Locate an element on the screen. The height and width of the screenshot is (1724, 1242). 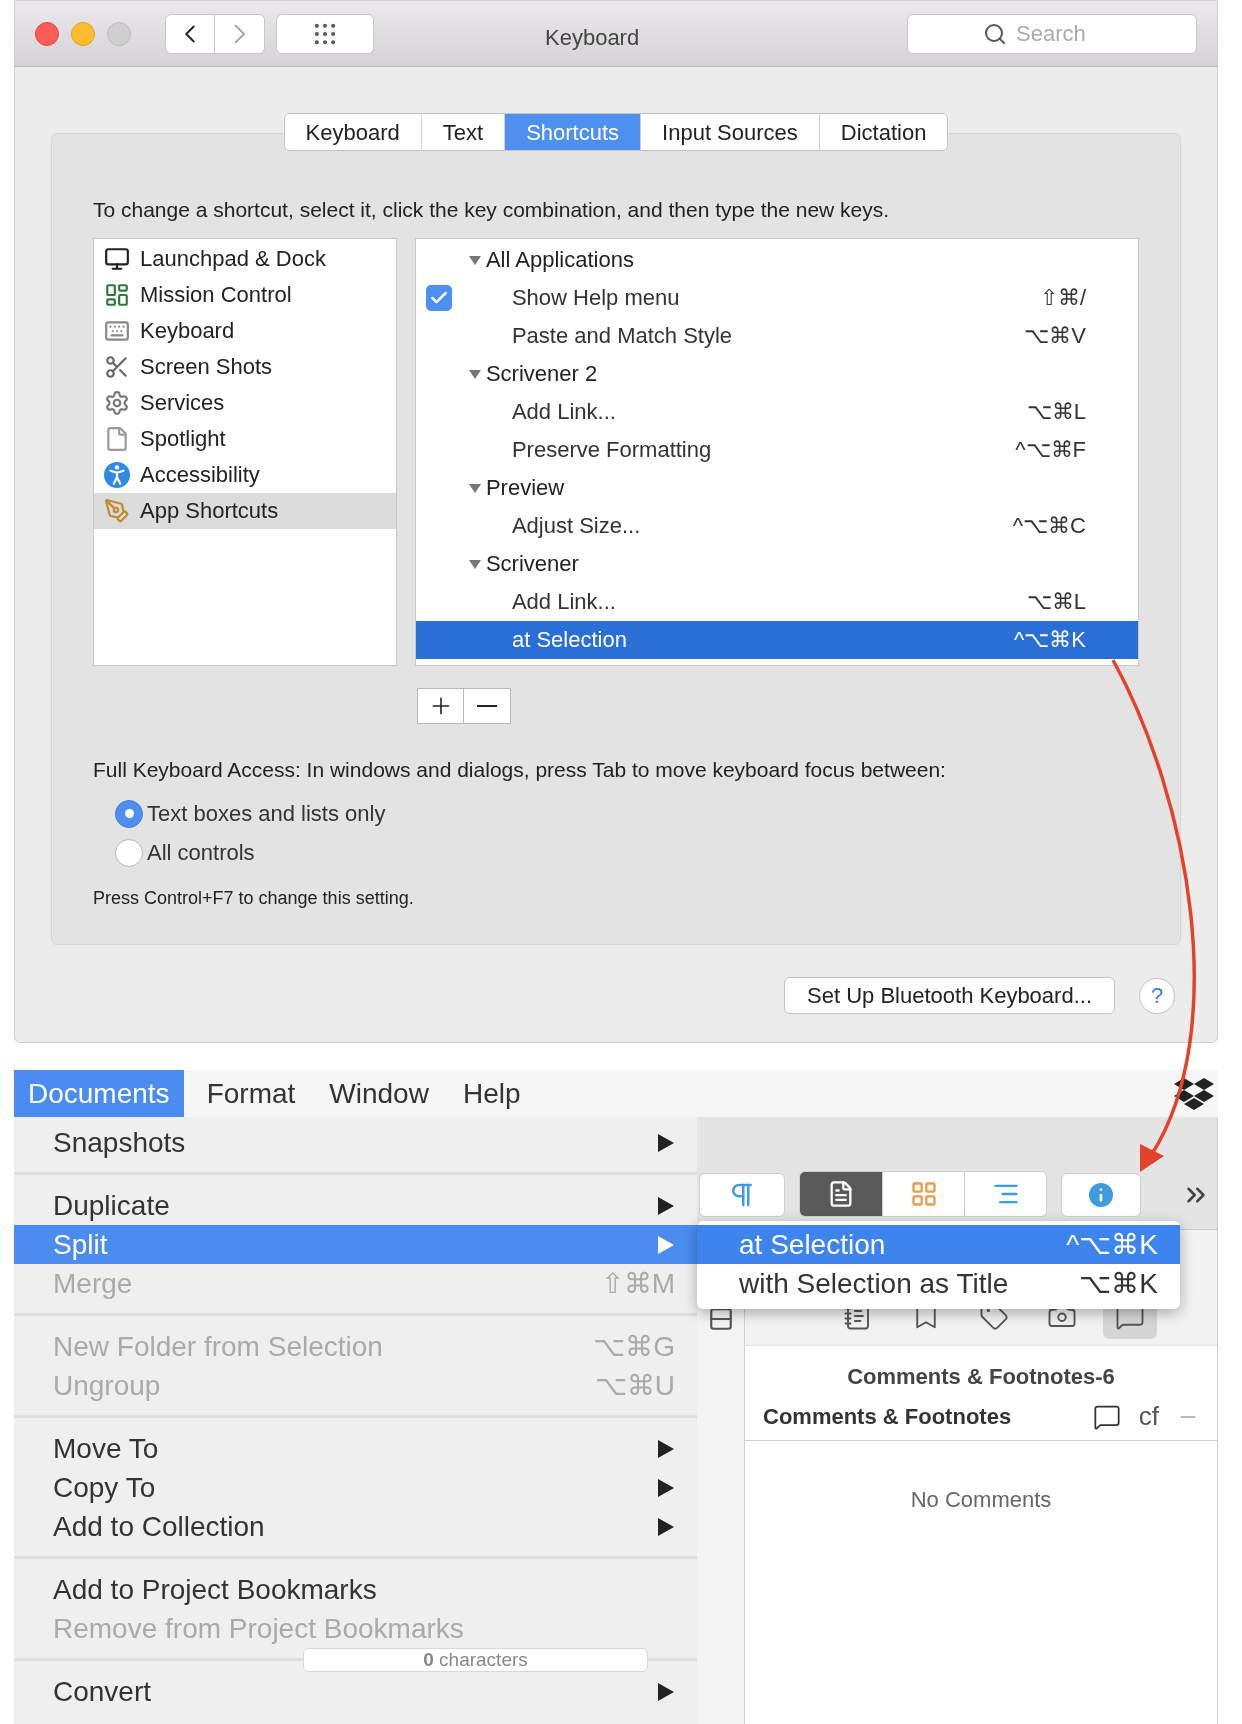
add-button is located at coordinates (440, 705).